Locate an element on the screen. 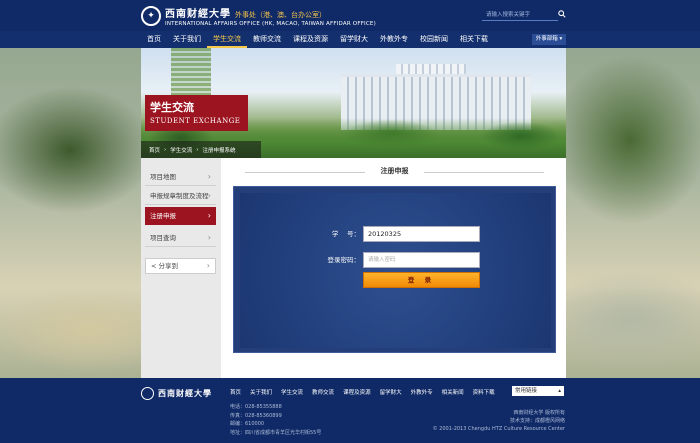 This screenshot has height=443, width=700. footer-nav-item-home: 首页 is located at coordinates (235, 392).